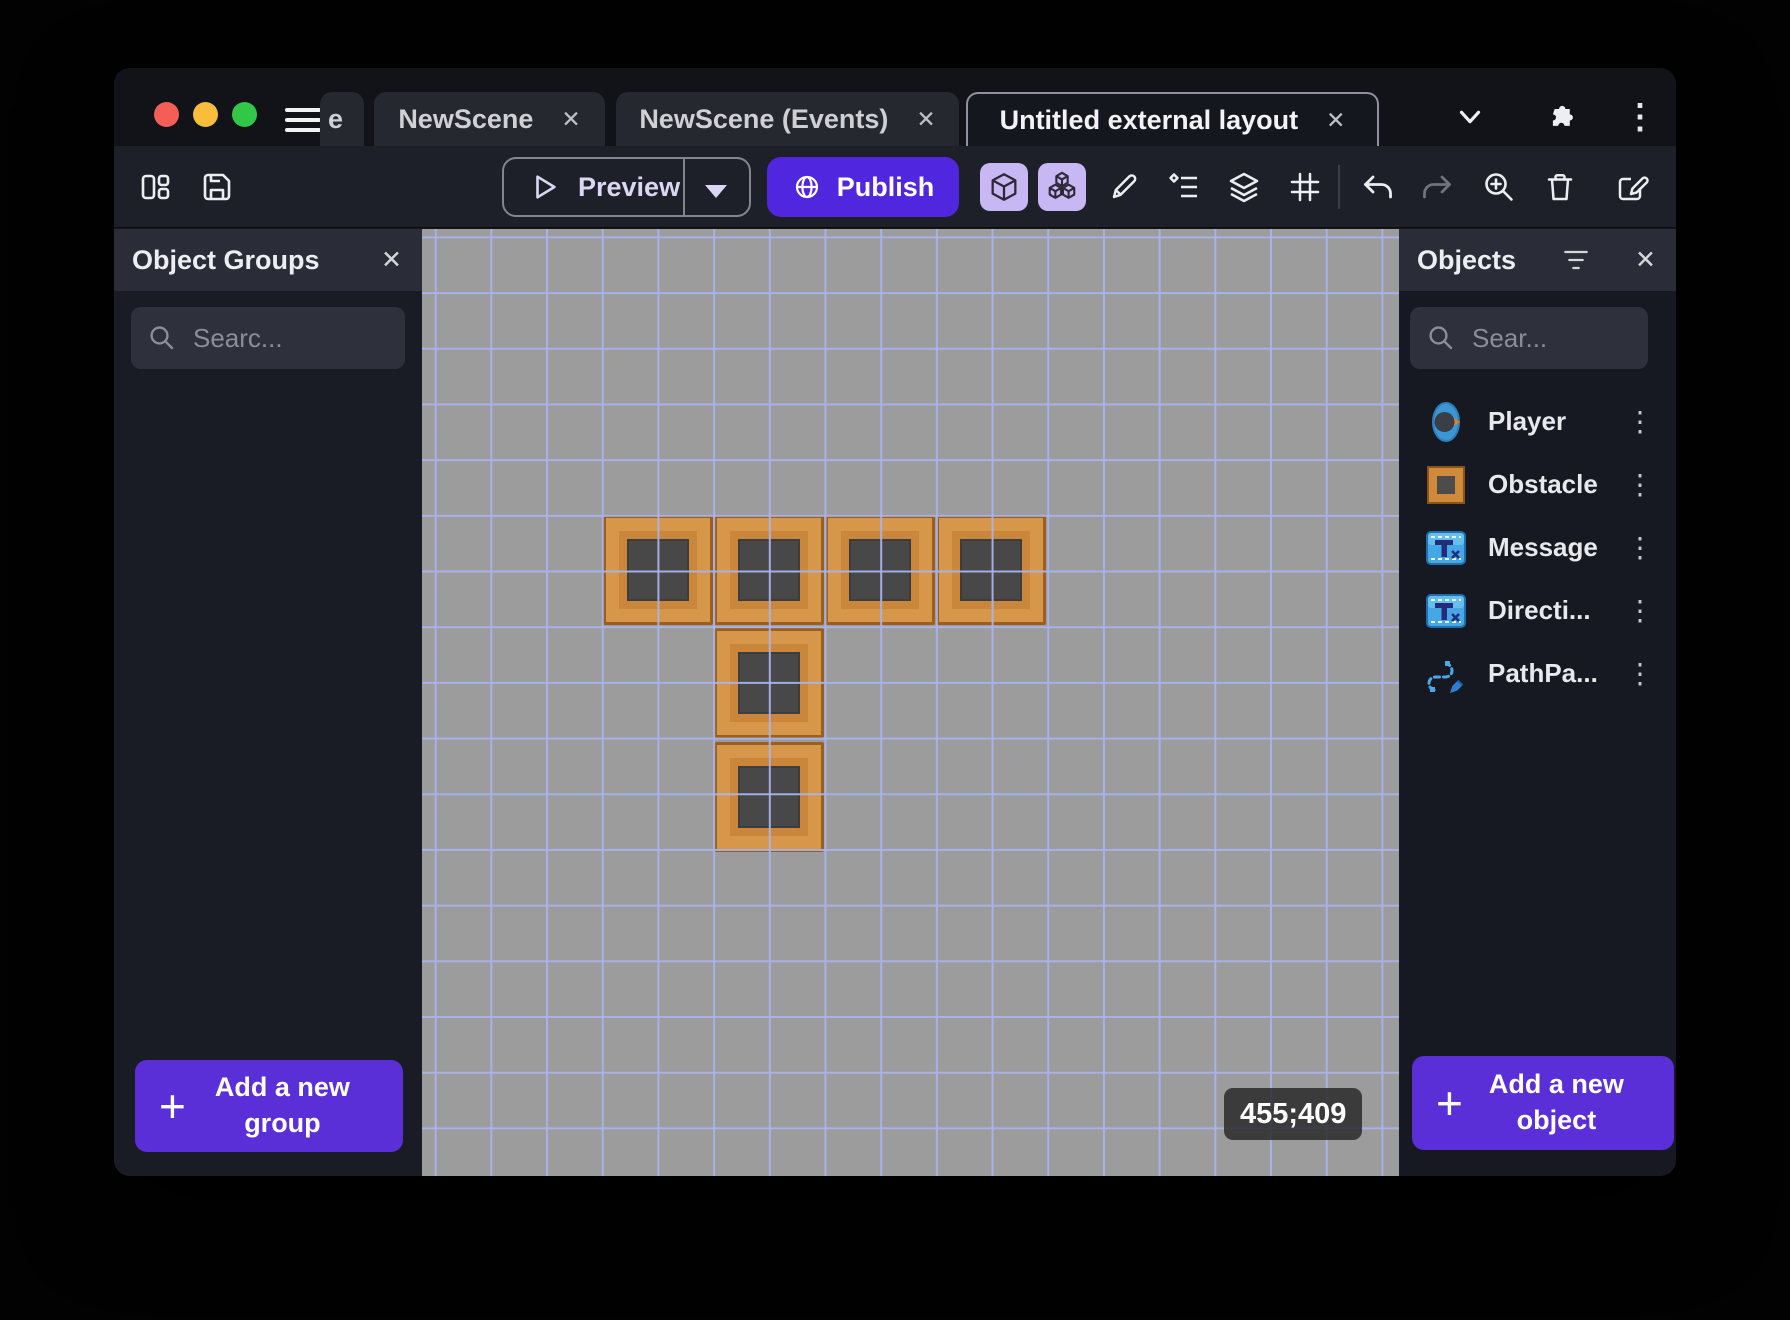 Image resolution: width=1790 pixels, height=1320 pixels. Describe the element at coordinates (1293, 1114) in the screenshot. I see `cursor-coordinates-badge: 455;409` at that location.